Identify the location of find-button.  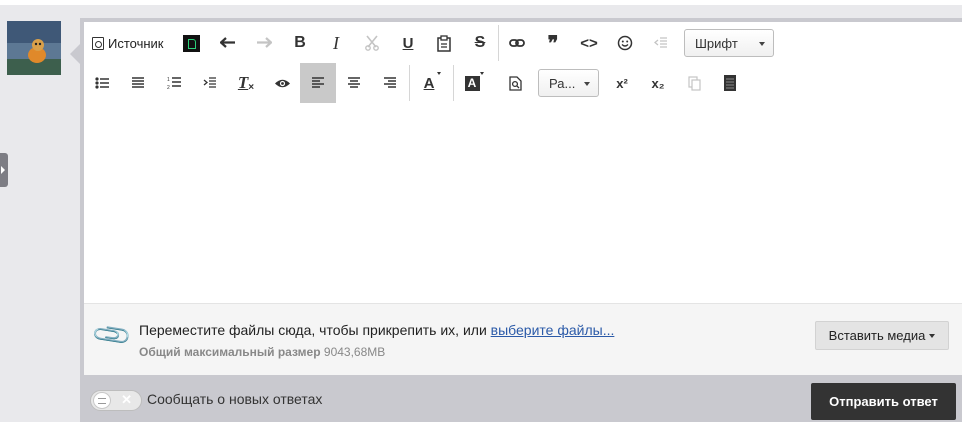
(515, 83).